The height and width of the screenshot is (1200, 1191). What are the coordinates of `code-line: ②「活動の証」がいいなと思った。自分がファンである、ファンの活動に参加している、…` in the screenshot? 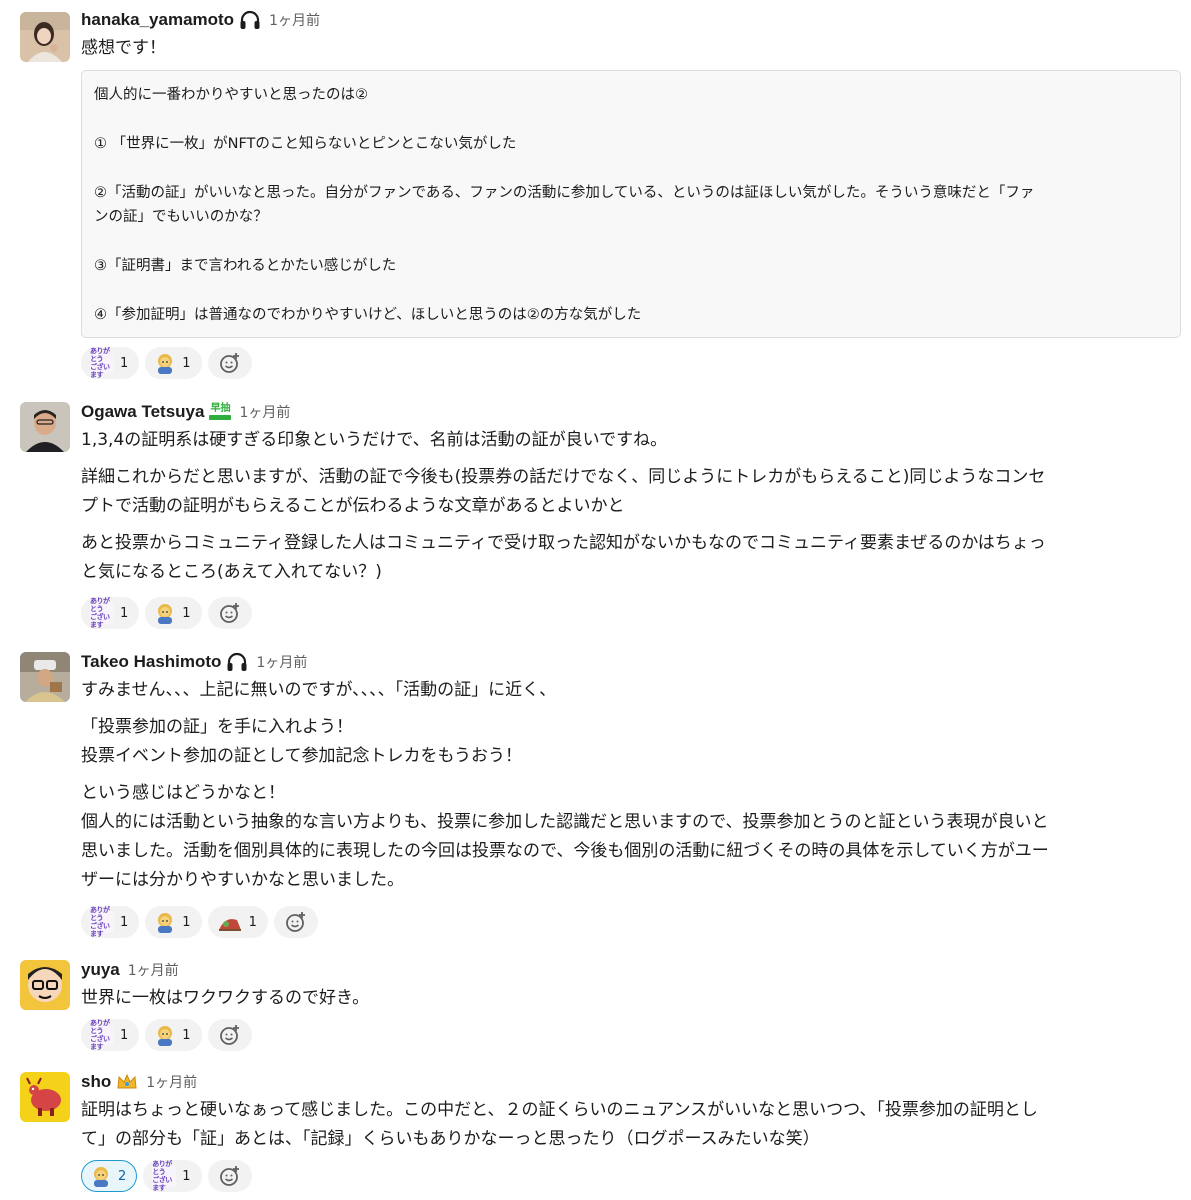 It's located at (564, 192).